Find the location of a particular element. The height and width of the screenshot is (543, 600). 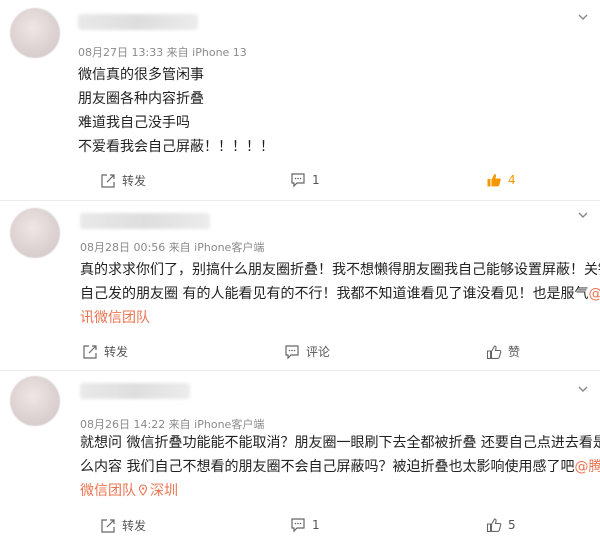

comment-line: 真的求求你们了，别搞什么朋友圈折叠！我不想懒得朋友圈我自己能够设置屏蔽！关键 is located at coordinates (340, 270).